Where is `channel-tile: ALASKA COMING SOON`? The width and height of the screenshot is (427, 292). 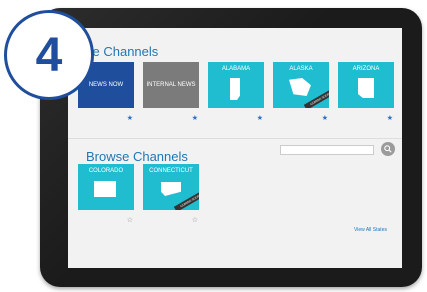 channel-tile: ALASKA COMING SOON is located at coordinates (301, 85).